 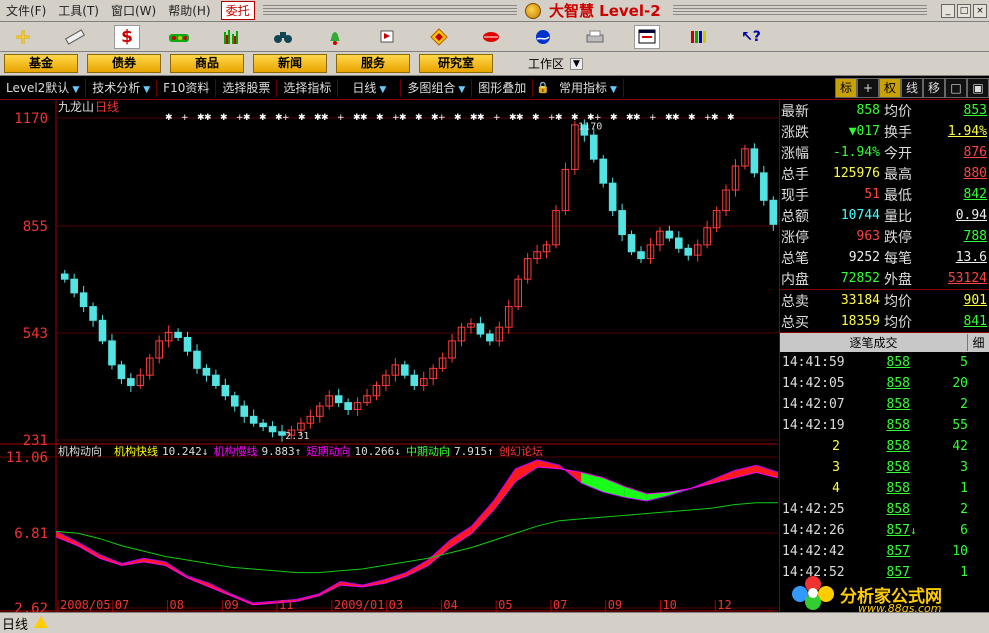 What do you see at coordinates (179, 37) in the screenshot?
I see `tank-icon` at bounding box center [179, 37].